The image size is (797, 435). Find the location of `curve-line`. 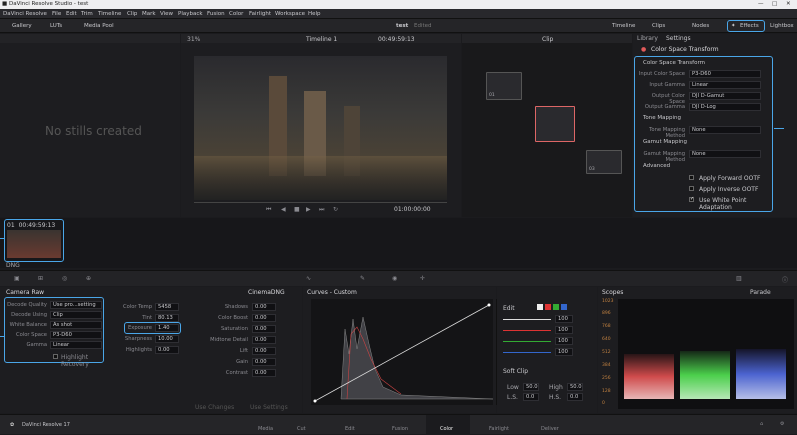

curve-line is located at coordinates (402, 353).